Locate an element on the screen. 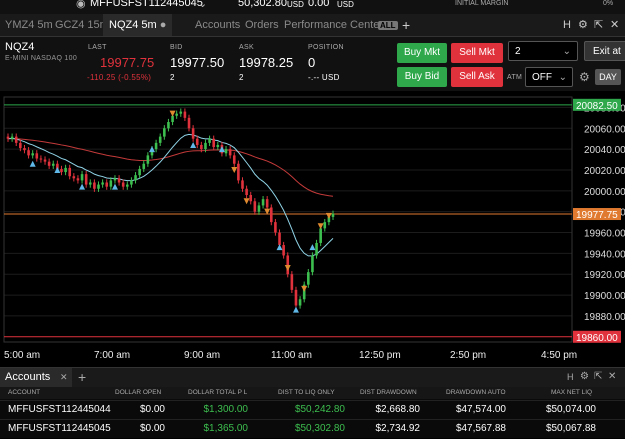  price-axis-label: 19900.00 is located at coordinates (604, 296).